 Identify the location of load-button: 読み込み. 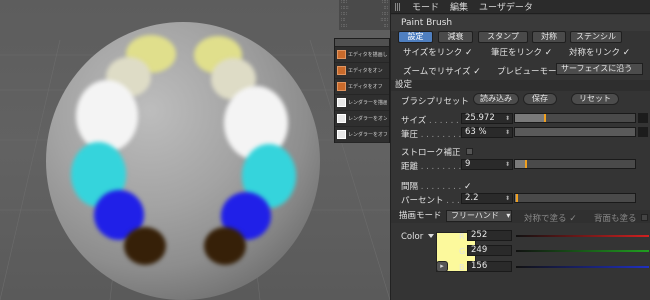
(496, 99).